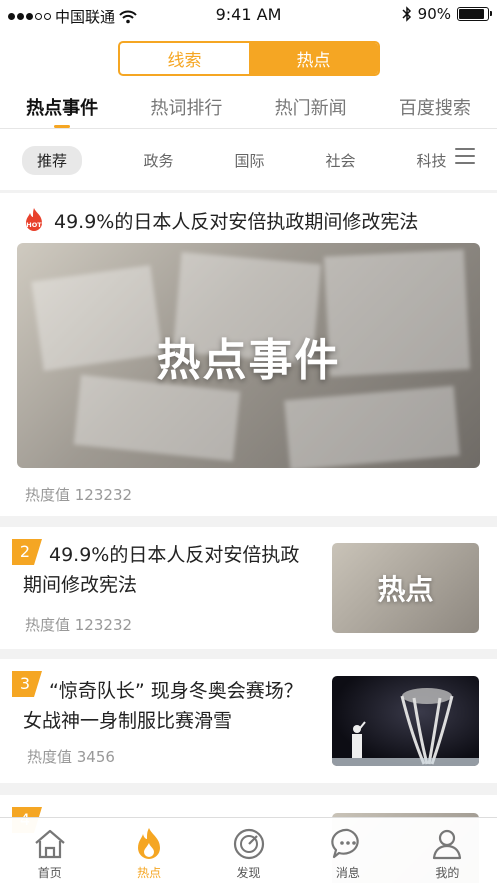 This screenshot has height=883, width=497. I want to click on nav-home: 首页, so click(49, 850).